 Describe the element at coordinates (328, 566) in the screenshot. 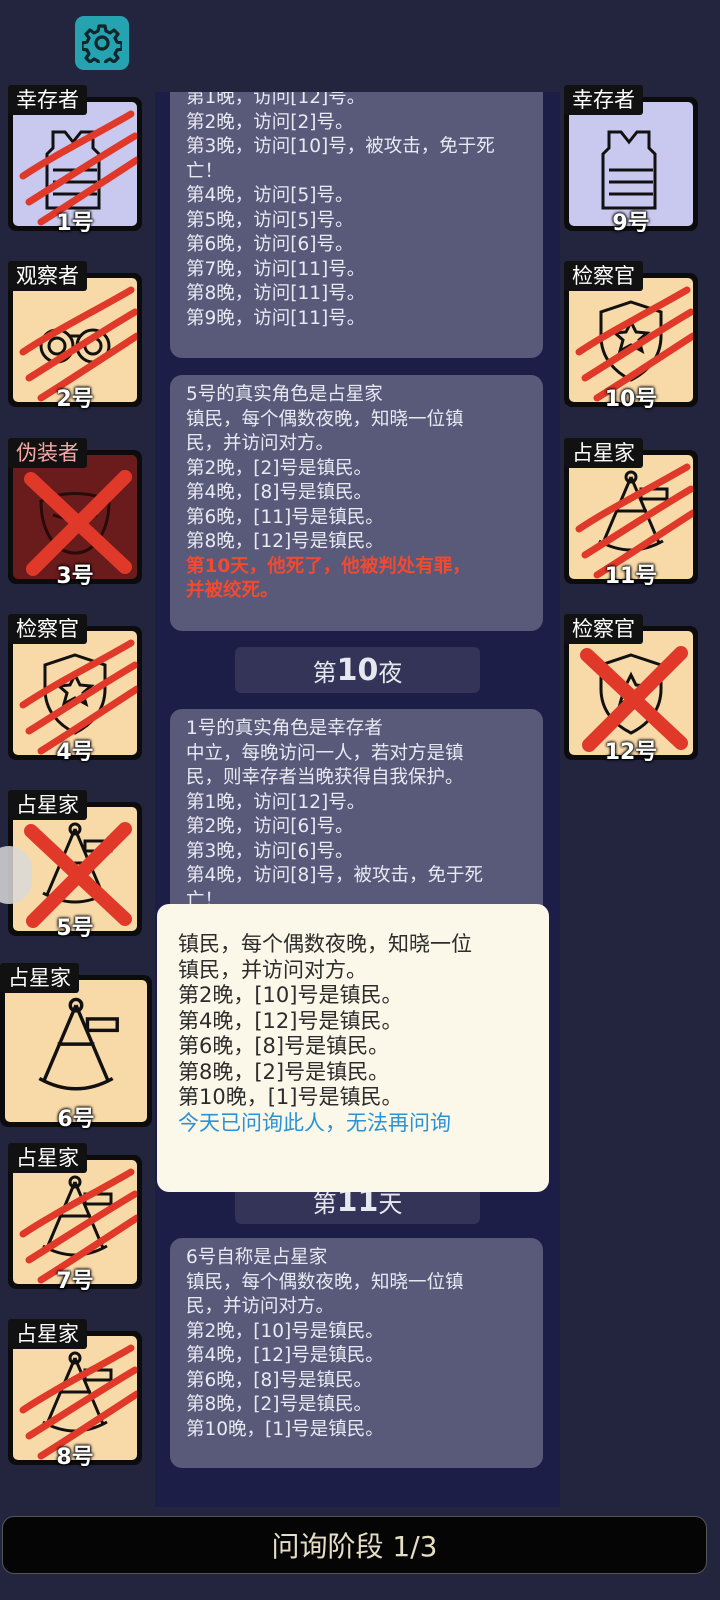

I see `message-line: 第10天，他死了，他被判处有罪，` at that location.